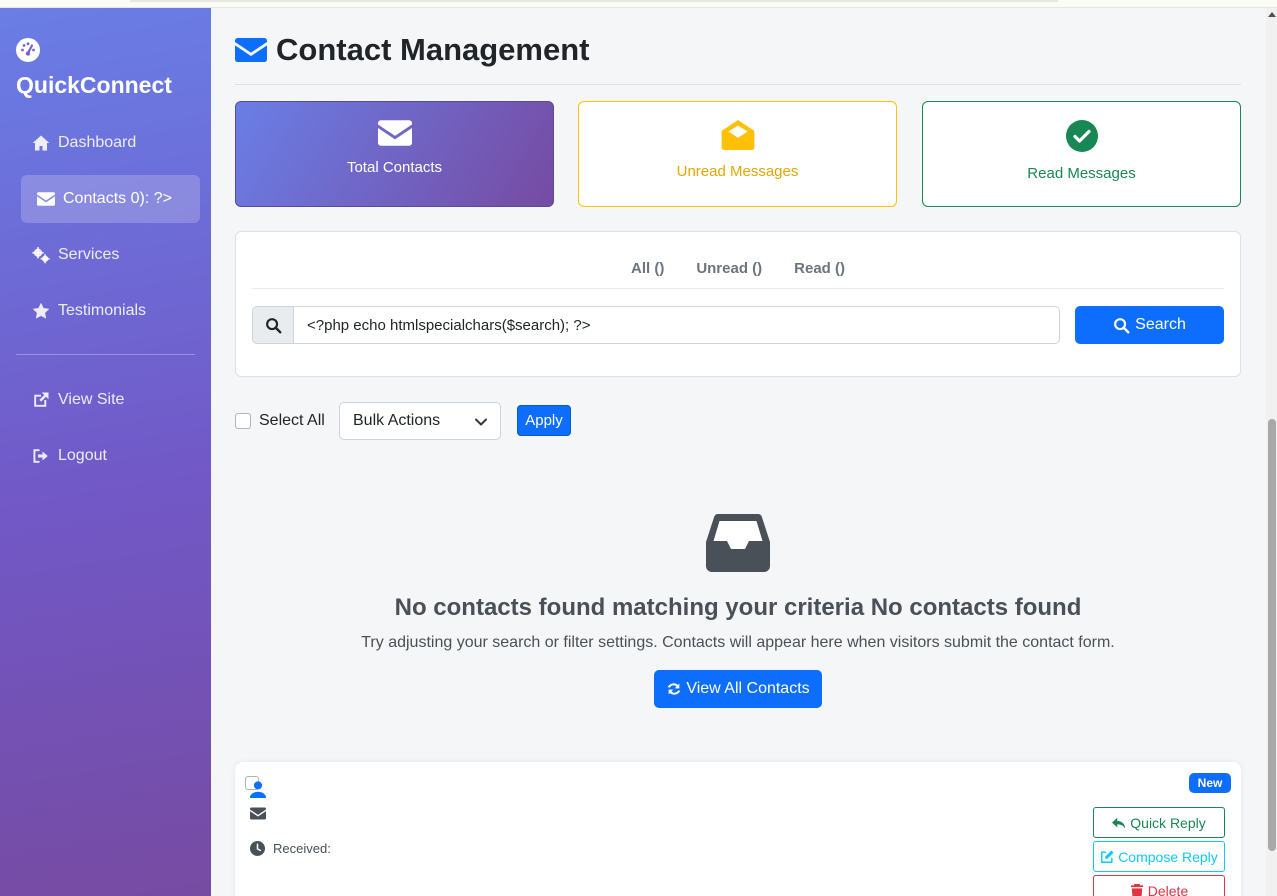  I want to click on search-button: Search, so click(1149, 325).